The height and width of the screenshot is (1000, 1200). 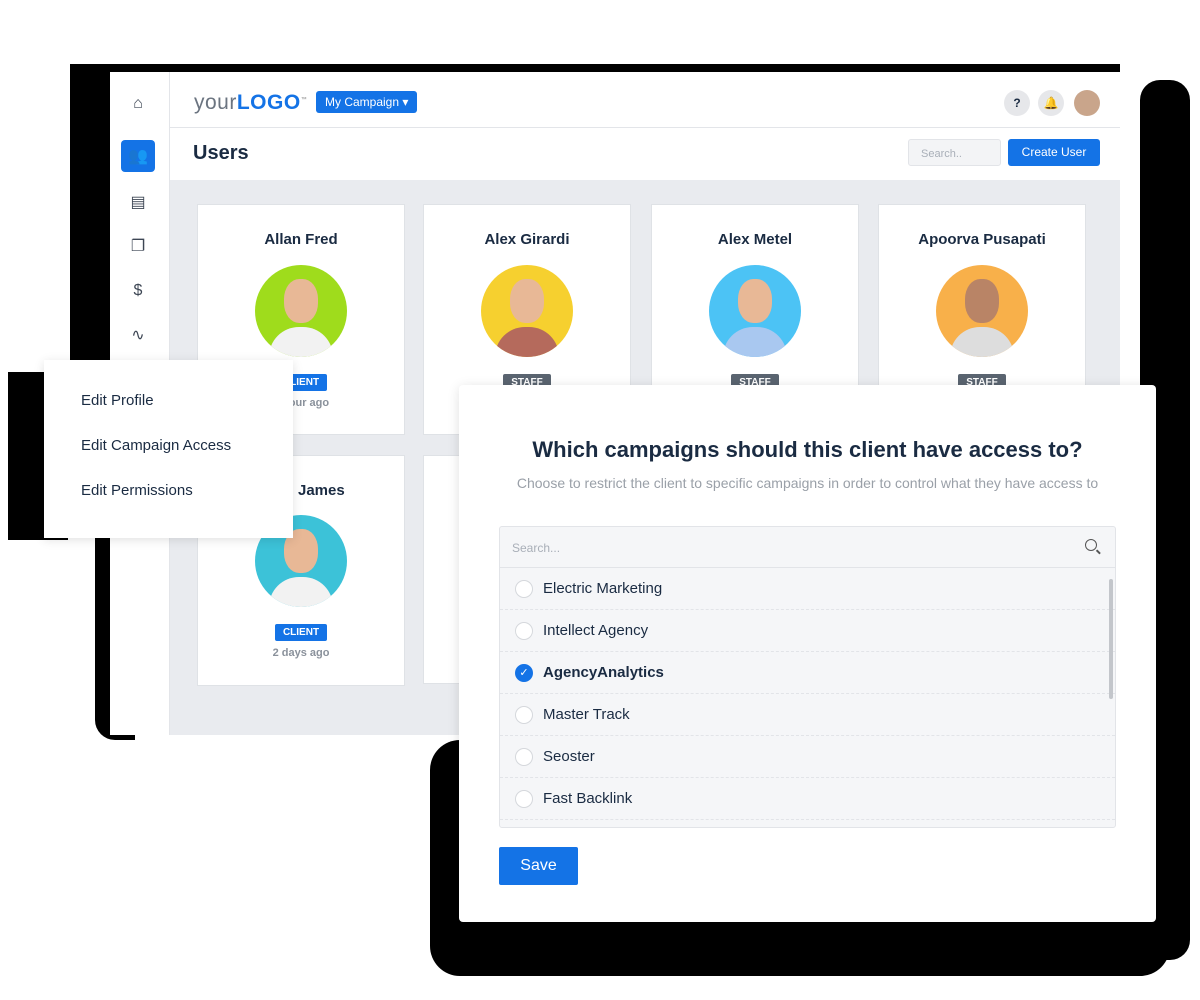 I want to click on pulse-icon: ∿, so click(x=138, y=335).